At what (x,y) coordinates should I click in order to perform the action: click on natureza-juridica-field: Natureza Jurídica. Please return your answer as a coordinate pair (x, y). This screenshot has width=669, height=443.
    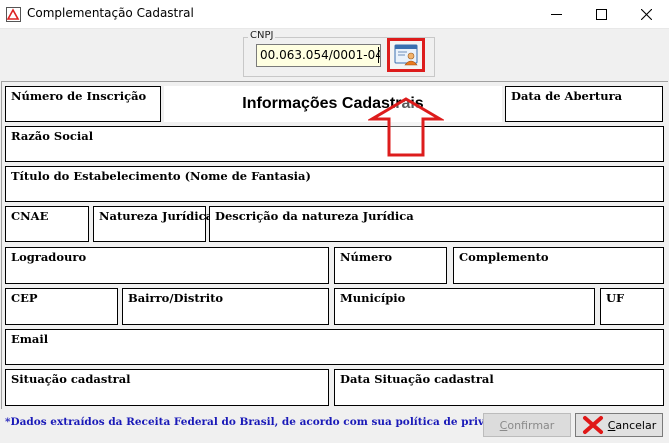
    Looking at the image, I should click on (153, 224).